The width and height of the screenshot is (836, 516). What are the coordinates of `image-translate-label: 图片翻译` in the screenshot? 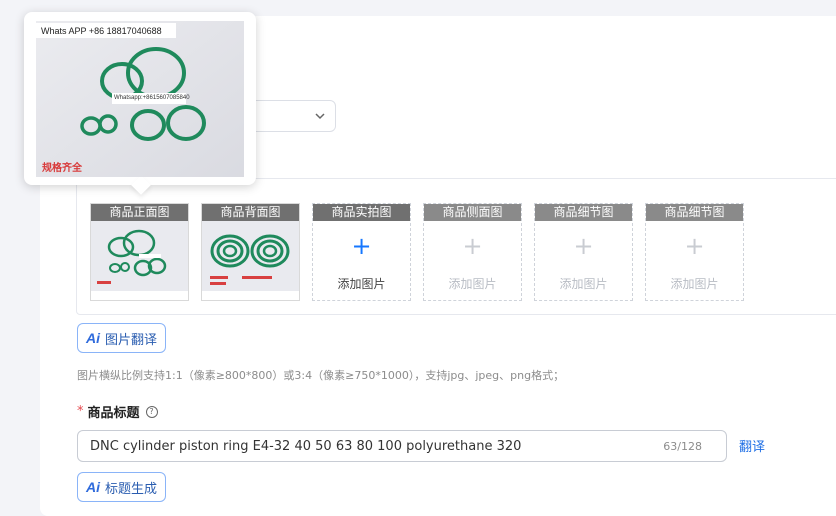 It's located at (131, 340).